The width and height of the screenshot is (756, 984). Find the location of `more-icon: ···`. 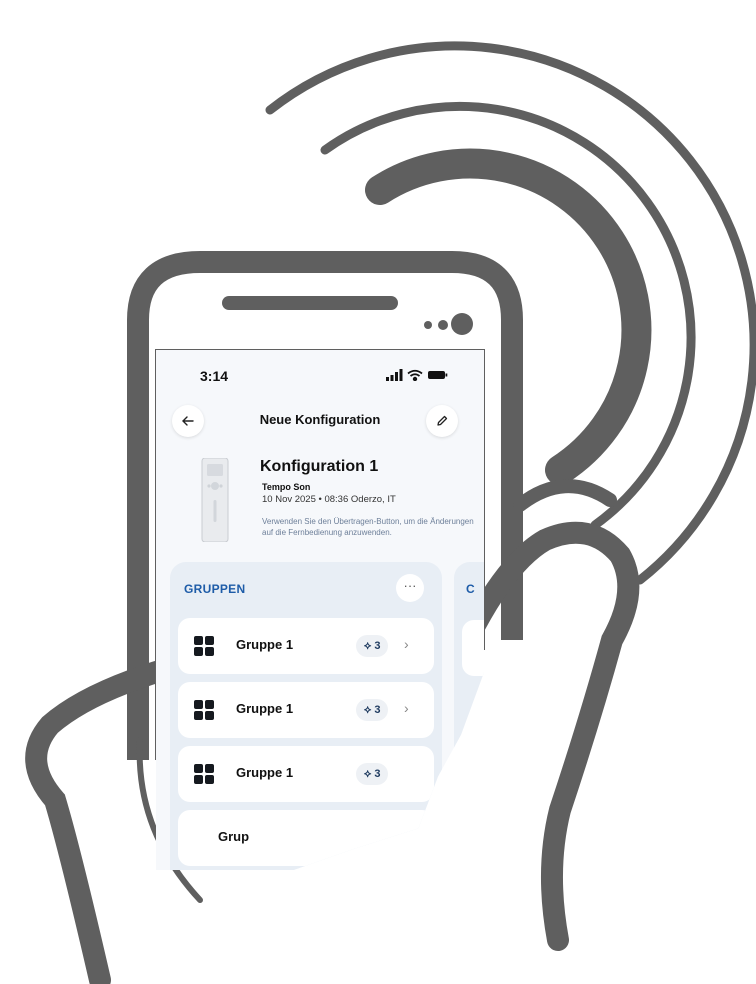

more-icon: ··· is located at coordinates (410, 585).